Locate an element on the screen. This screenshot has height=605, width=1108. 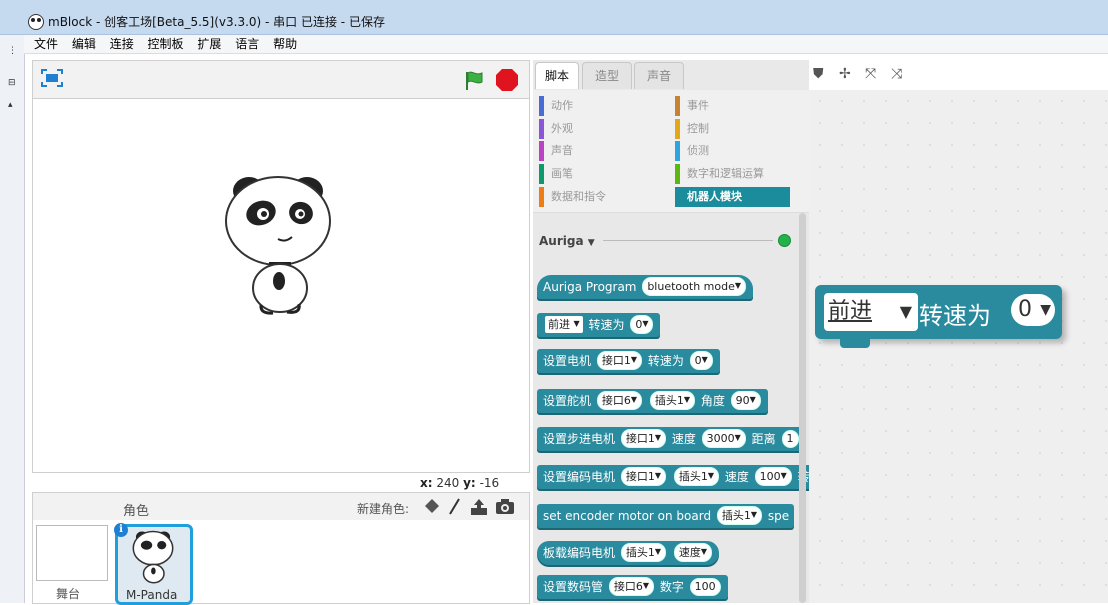
strip-text-icon: ⊟ is located at coordinates (12, 83).